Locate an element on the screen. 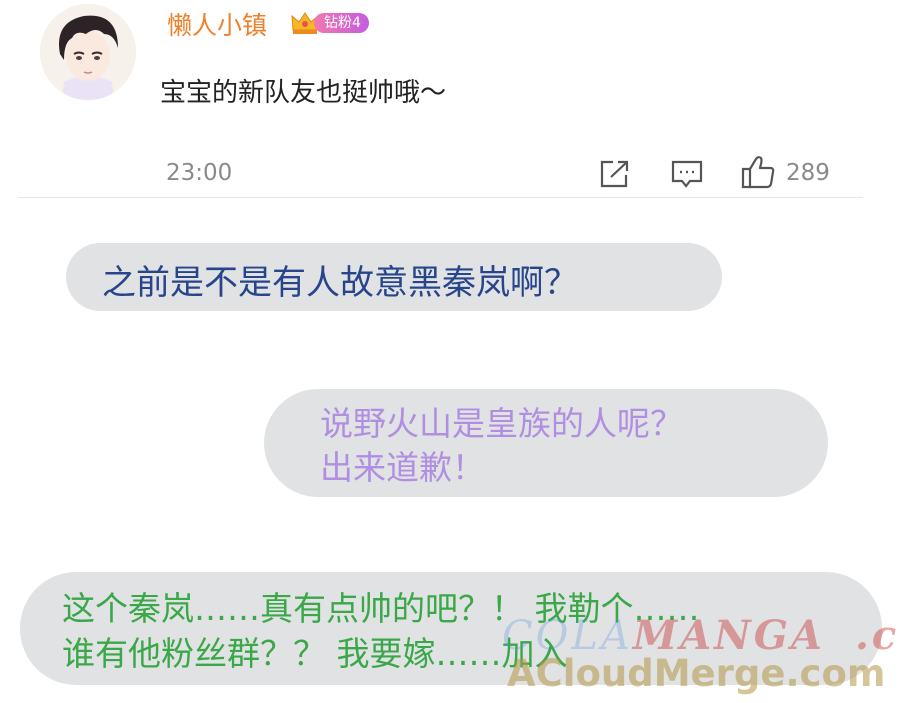 This screenshot has height=703, width=900. like-icon is located at coordinates (758, 172).